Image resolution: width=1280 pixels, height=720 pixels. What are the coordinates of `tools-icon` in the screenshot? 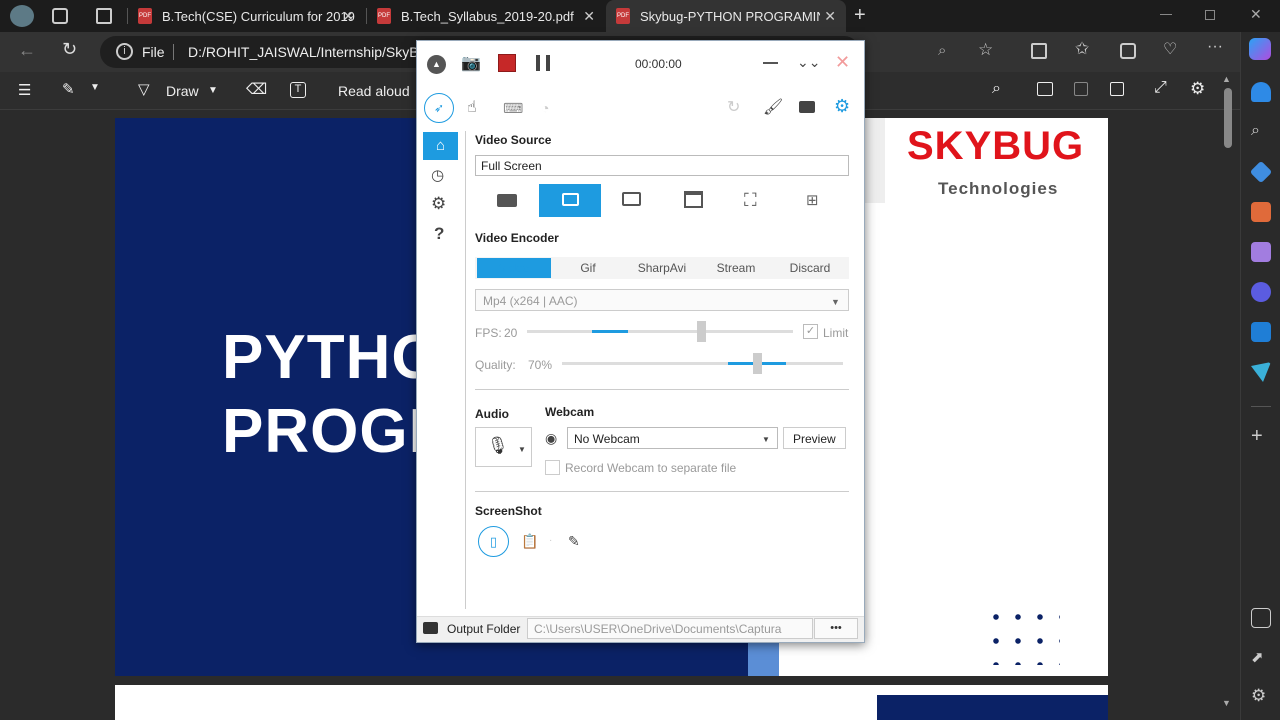 It's located at (1261, 212).